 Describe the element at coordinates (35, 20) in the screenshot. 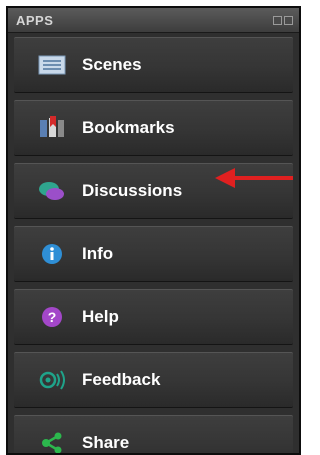

I see `panel-title: APPS` at that location.